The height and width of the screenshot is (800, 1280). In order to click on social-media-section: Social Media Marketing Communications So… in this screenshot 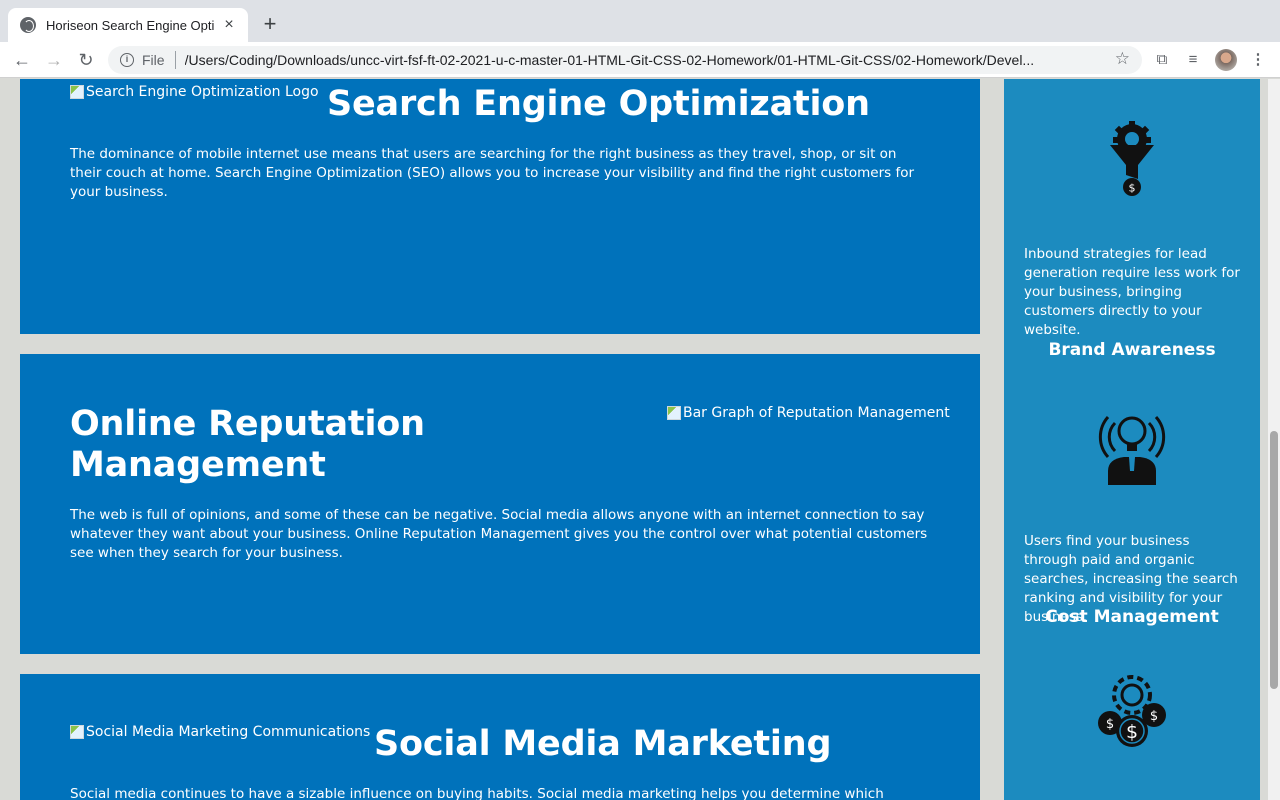, I will do `click(500, 737)`.